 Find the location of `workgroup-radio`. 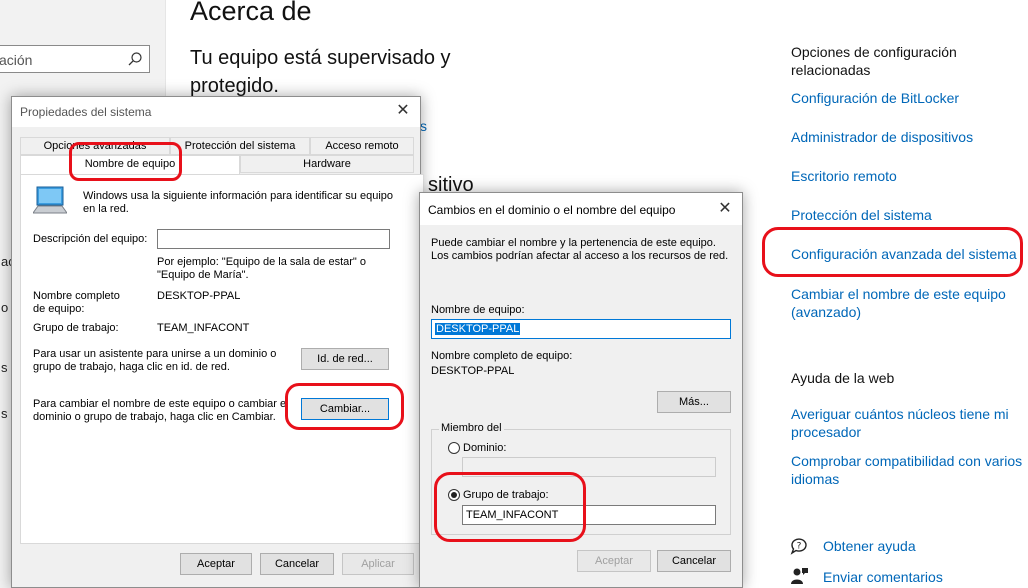

workgroup-radio is located at coordinates (454, 495).